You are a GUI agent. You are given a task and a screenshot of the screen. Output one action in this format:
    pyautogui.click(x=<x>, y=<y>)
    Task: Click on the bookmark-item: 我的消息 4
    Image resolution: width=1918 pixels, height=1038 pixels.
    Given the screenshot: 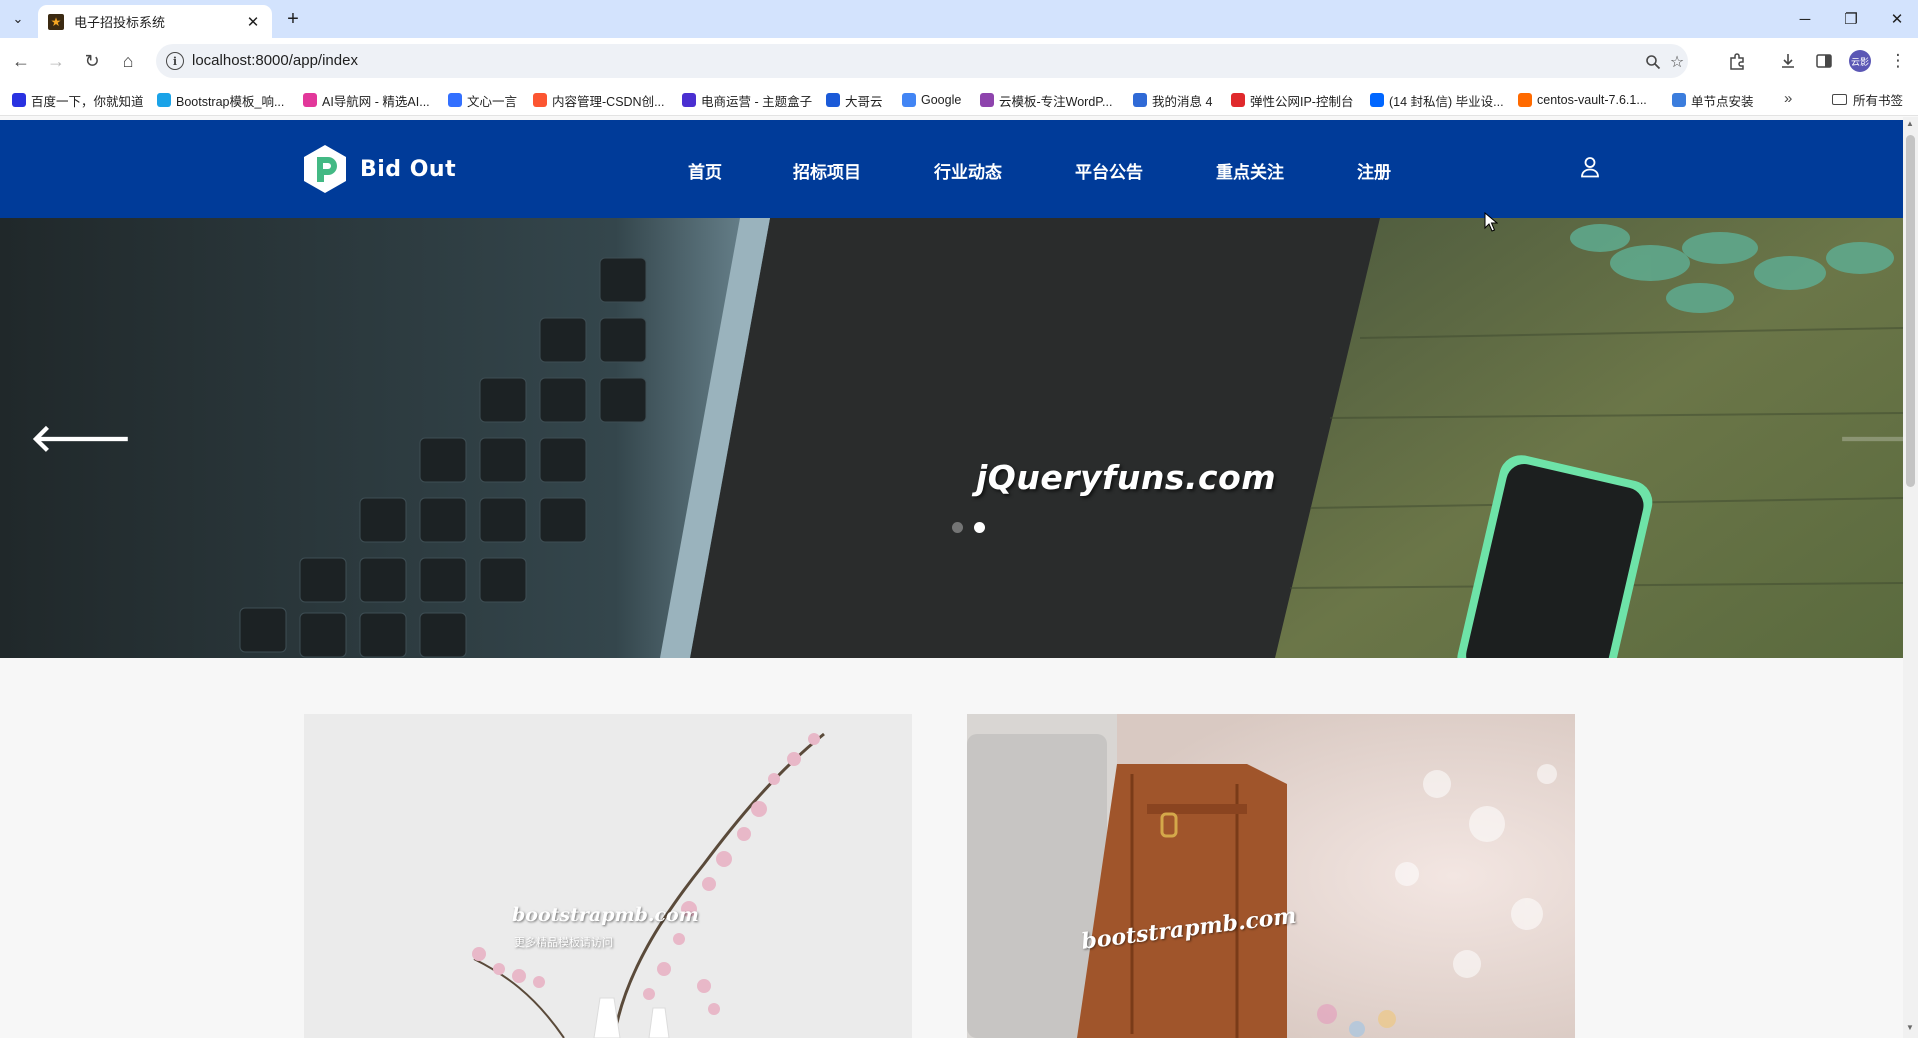 What is the action you would take?
    pyautogui.click(x=1172, y=100)
    